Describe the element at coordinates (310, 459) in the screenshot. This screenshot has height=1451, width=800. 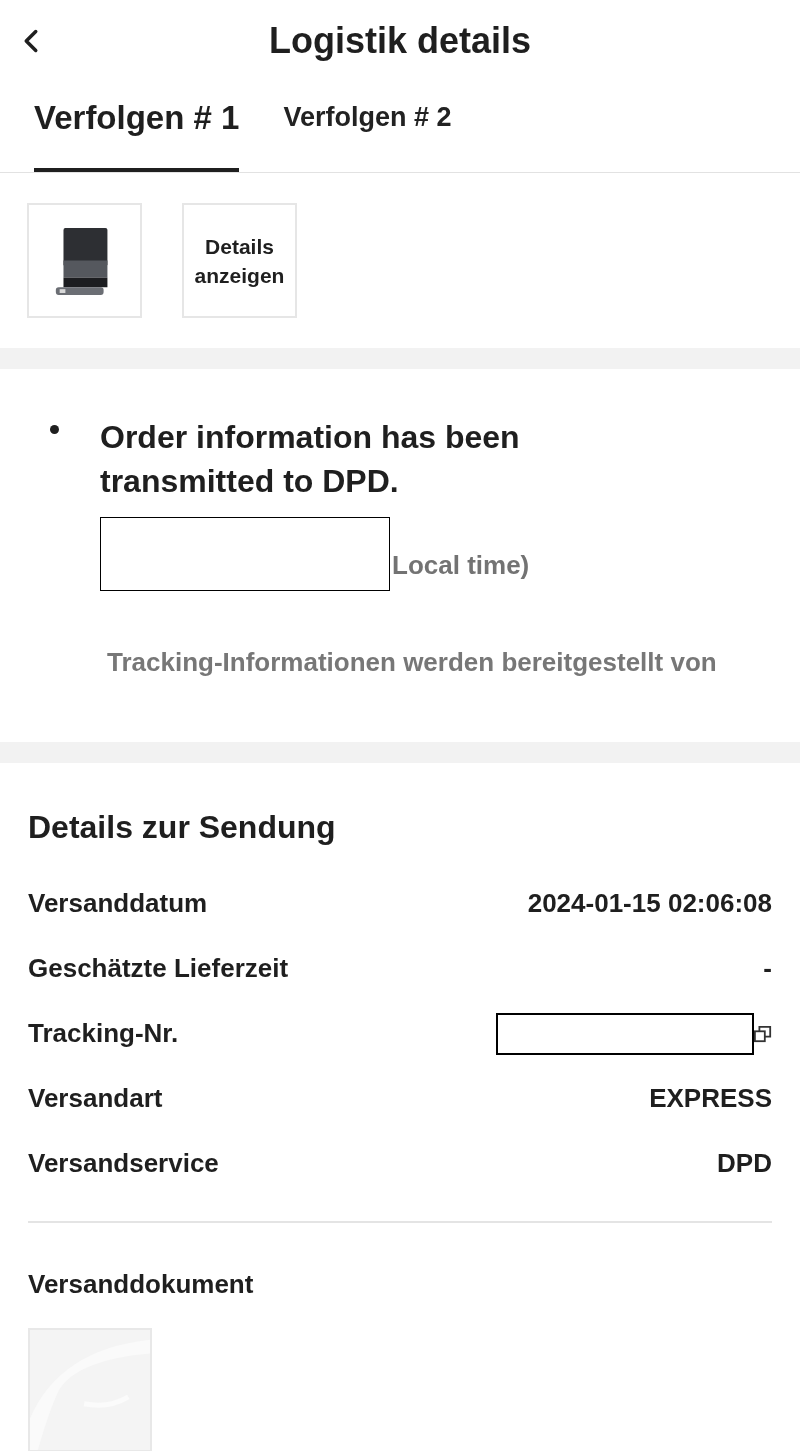
I see `status-text: Order information has been transmitted to DPD.` at that location.